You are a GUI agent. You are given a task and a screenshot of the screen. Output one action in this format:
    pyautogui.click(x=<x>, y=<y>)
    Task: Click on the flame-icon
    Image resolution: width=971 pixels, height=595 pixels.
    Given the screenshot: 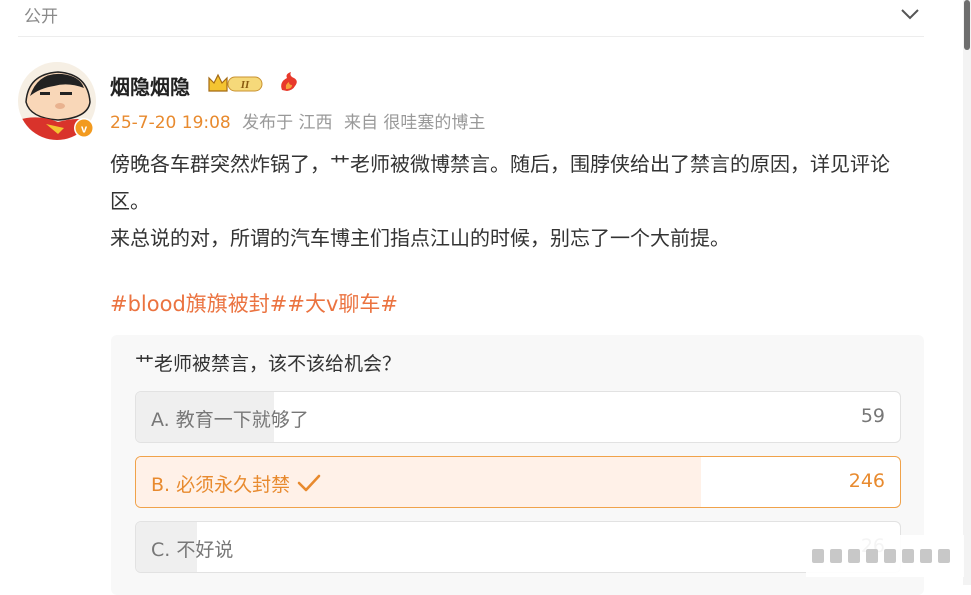 What is the action you would take?
    pyautogui.click(x=289, y=82)
    